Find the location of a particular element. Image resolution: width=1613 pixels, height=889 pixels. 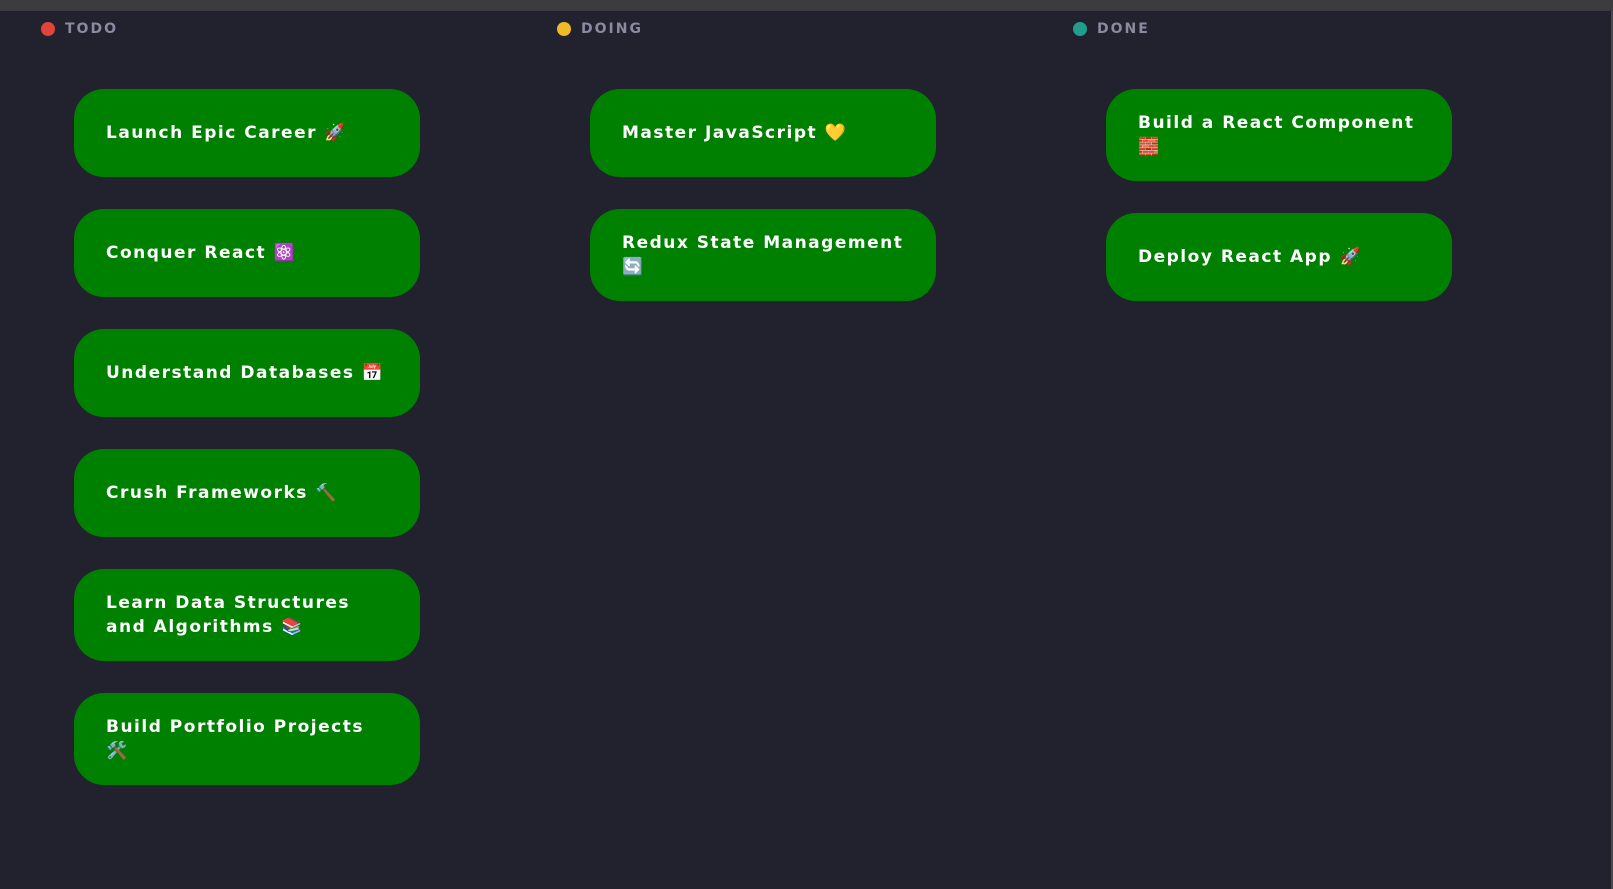

task-card: Build Portfolio Projects 🛠️ is located at coordinates (247, 739).